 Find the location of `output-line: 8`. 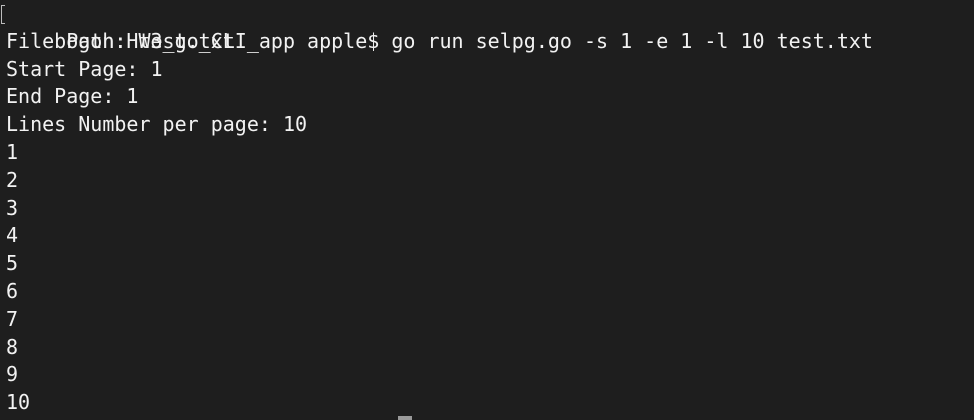

output-line: 8 is located at coordinates (12, 346).